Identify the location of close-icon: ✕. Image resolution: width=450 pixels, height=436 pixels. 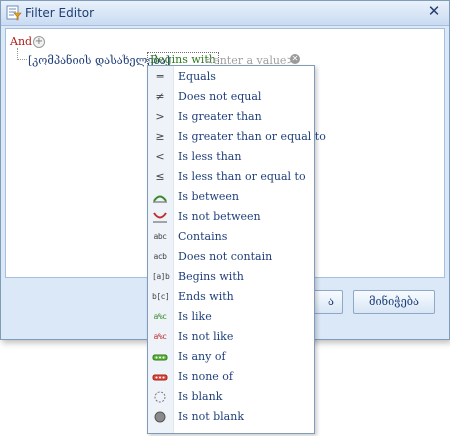
(434, 11).